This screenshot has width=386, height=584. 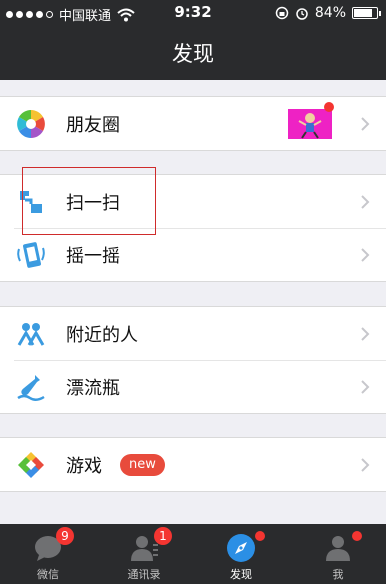 What do you see at coordinates (366, 13) in the screenshot?
I see `battery-icon` at bounding box center [366, 13].